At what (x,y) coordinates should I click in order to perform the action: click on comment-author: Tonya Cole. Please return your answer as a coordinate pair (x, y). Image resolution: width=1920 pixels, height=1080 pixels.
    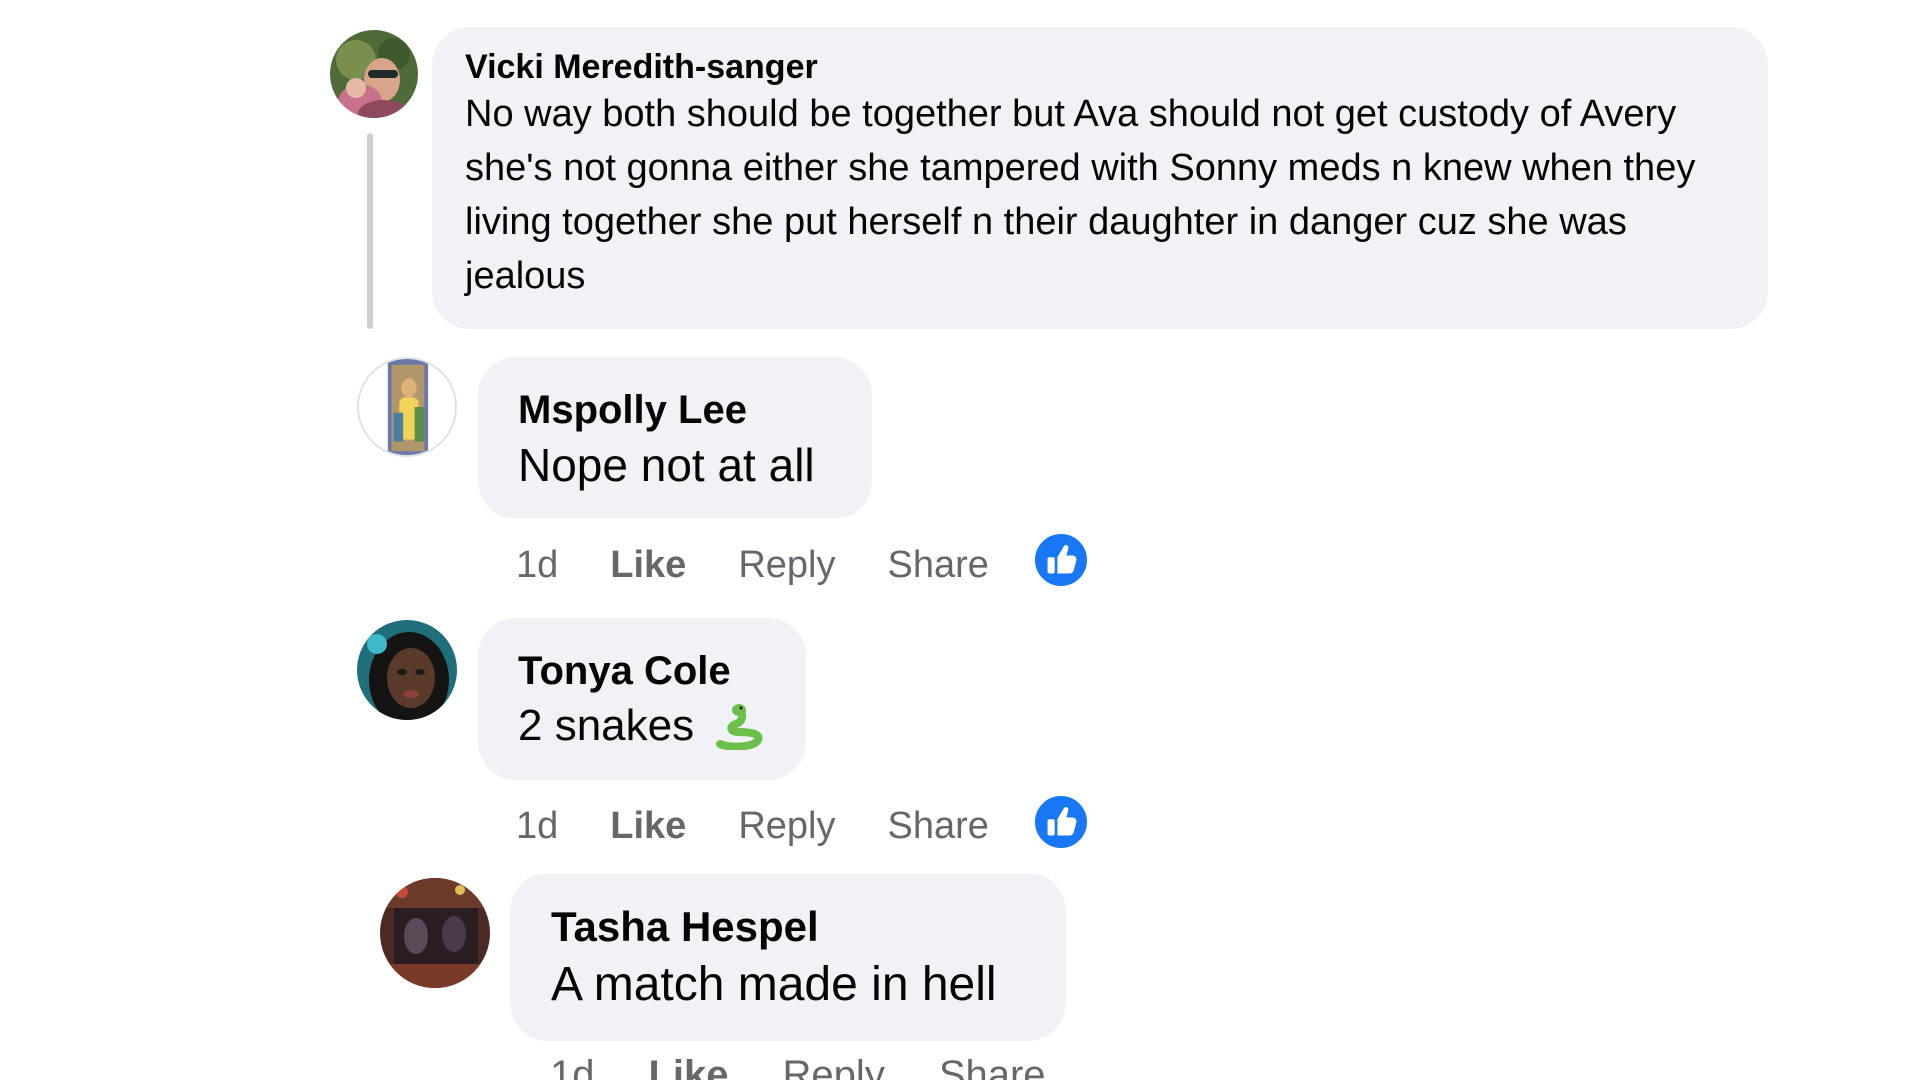
    Looking at the image, I should click on (642, 671).